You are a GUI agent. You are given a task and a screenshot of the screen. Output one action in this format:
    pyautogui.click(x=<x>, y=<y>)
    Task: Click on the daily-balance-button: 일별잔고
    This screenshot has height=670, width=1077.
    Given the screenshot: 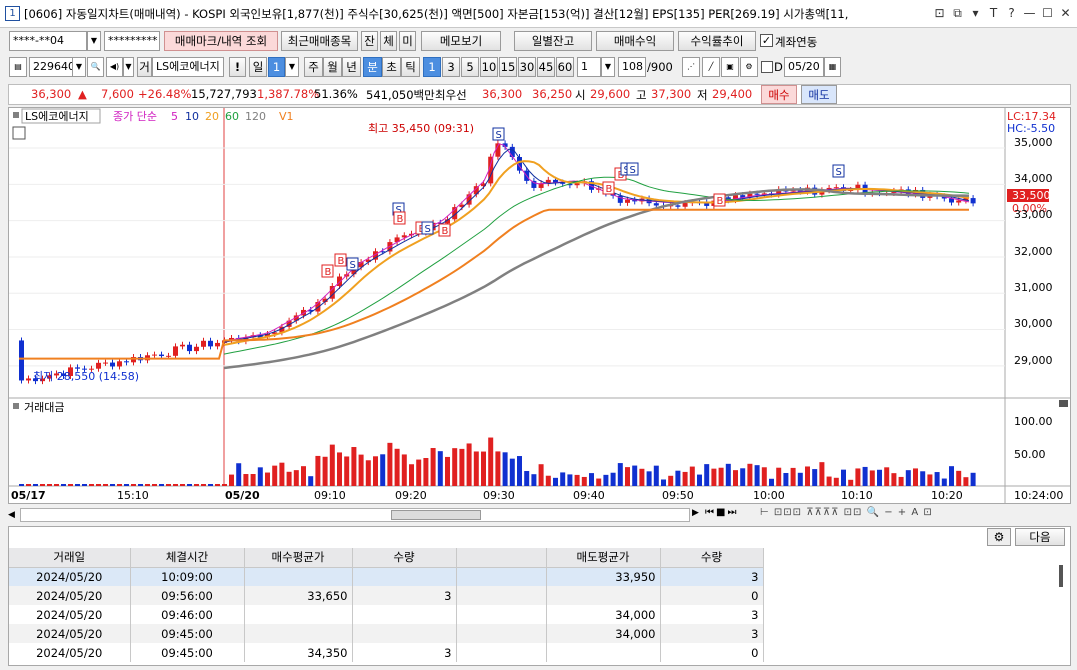 What is the action you would take?
    pyautogui.click(x=553, y=41)
    